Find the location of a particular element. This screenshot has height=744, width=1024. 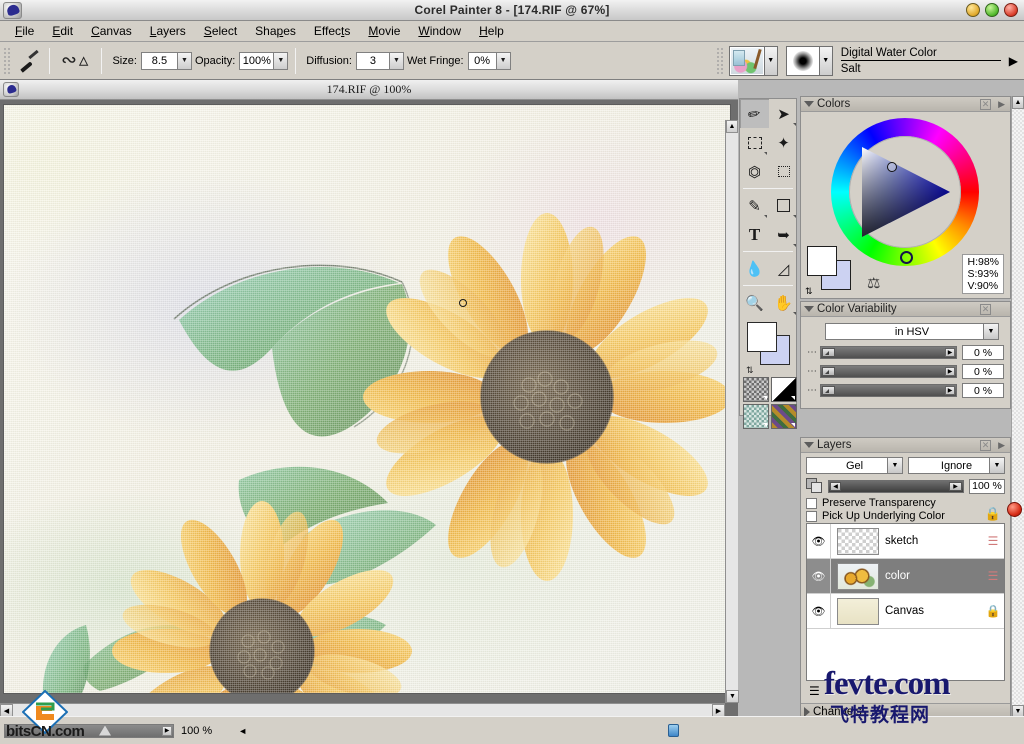

saturation-variability-slider: ▶ is located at coordinates (888, 371).